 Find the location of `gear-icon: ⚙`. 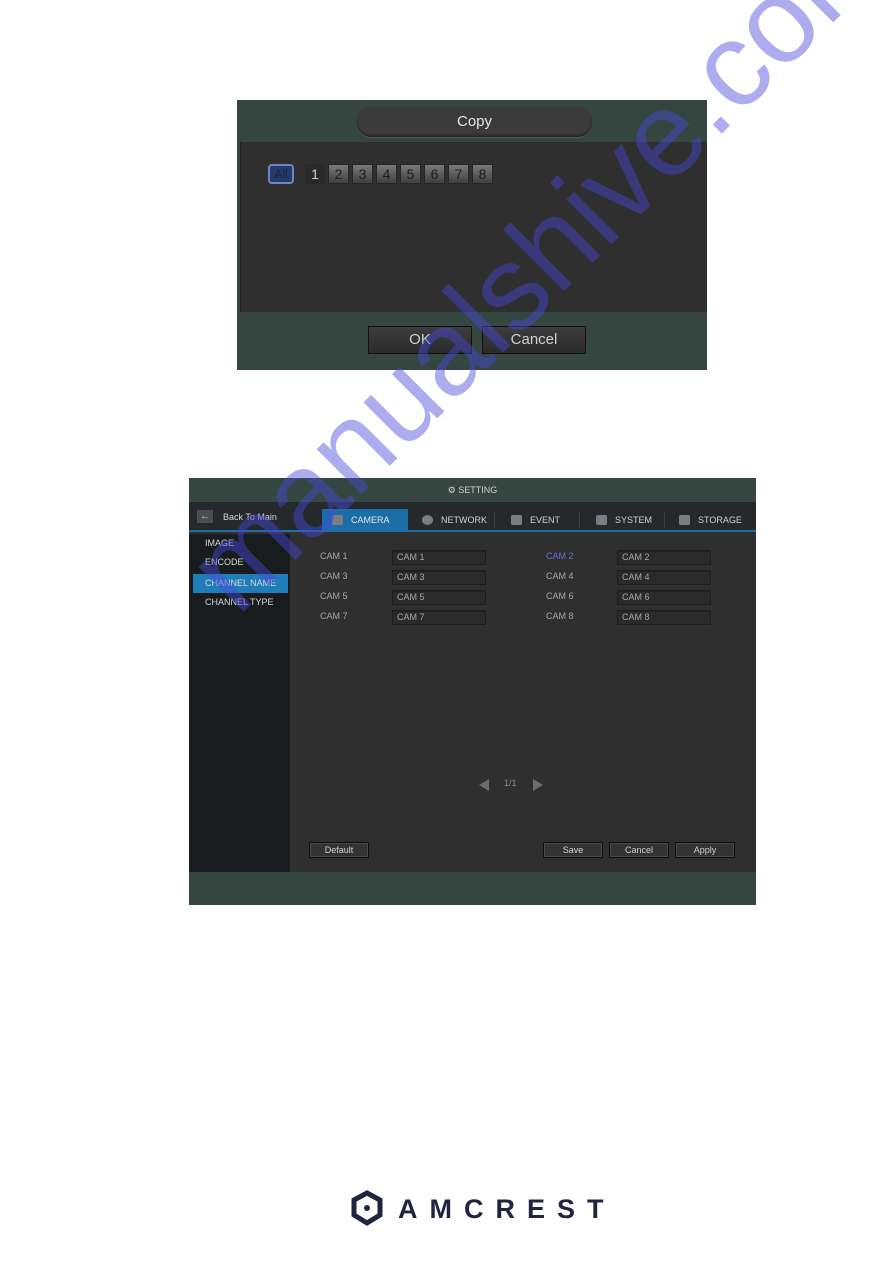

gear-icon: ⚙ is located at coordinates (451, 490).